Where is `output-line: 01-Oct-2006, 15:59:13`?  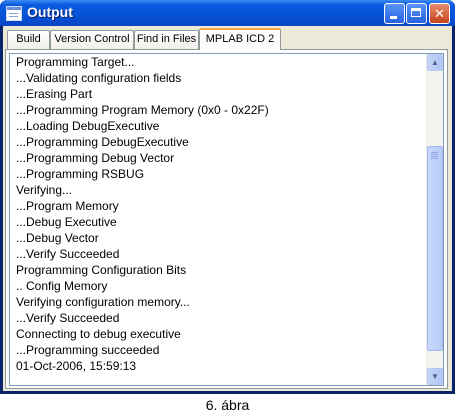 output-line: 01-Oct-2006, 15:59:13 is located at coordinates (76, 366).